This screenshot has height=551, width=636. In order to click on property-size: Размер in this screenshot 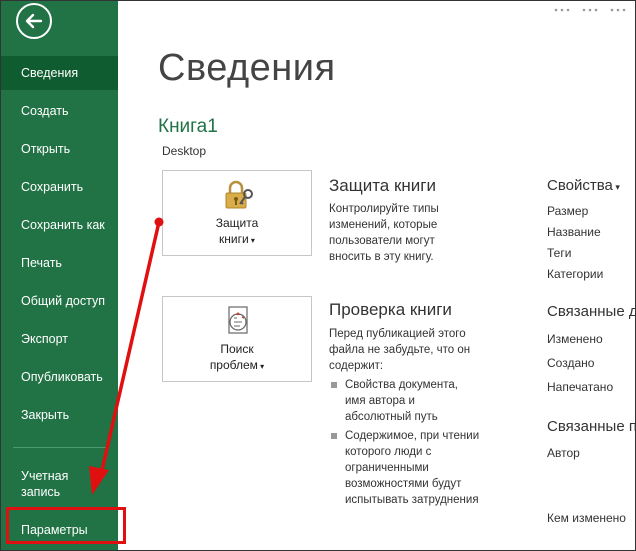, I will do `click(568, 211)`.